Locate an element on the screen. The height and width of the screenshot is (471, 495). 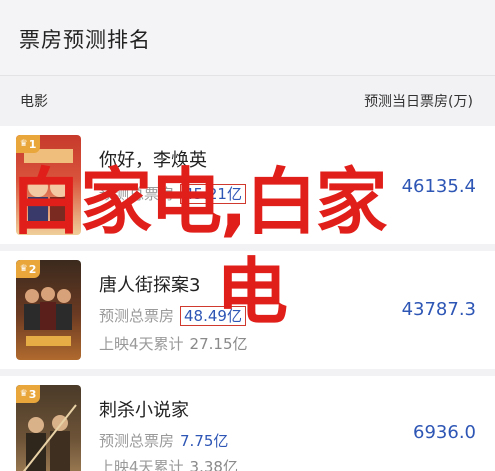
page-title: 票房预测排名 is located at coordinates (85, 40).